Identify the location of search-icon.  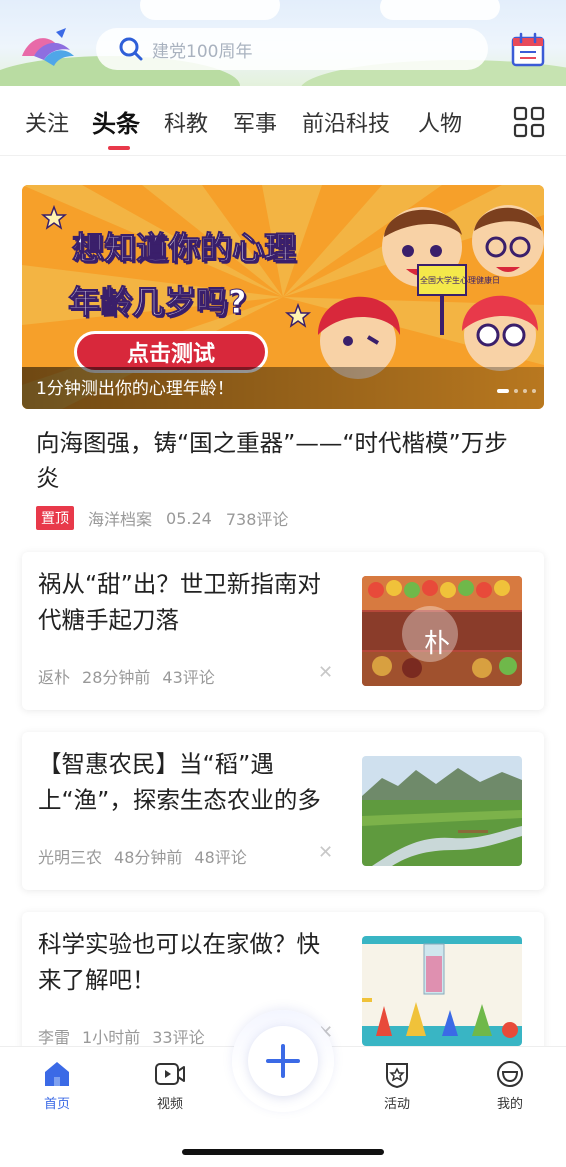
(131, 49).